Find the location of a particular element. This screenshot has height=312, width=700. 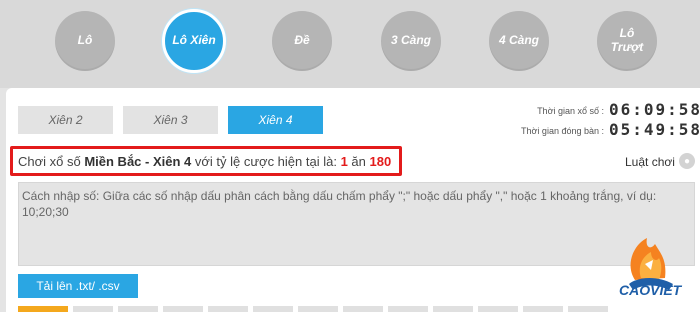

nav-item-label: 3 Càng is located at coordinates (410, 40).